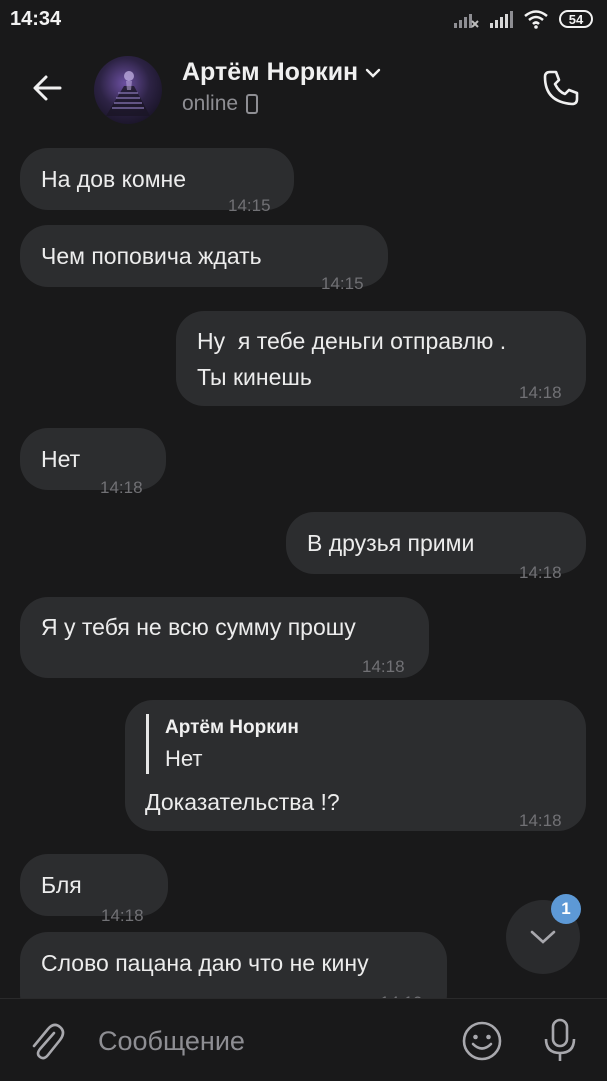 The image size is (607, 1081). What do you see at coordinates (94, 889) in the screenshot?
I see `message-incoming: Бля 14:18` at bounding box center [94, 889].